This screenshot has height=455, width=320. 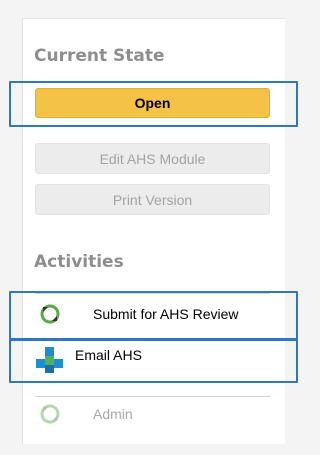 What do you see at coordinates (152, 199) in the screenshot?
I see `print-version-button: Print Version` at bounding box center [152, 199].